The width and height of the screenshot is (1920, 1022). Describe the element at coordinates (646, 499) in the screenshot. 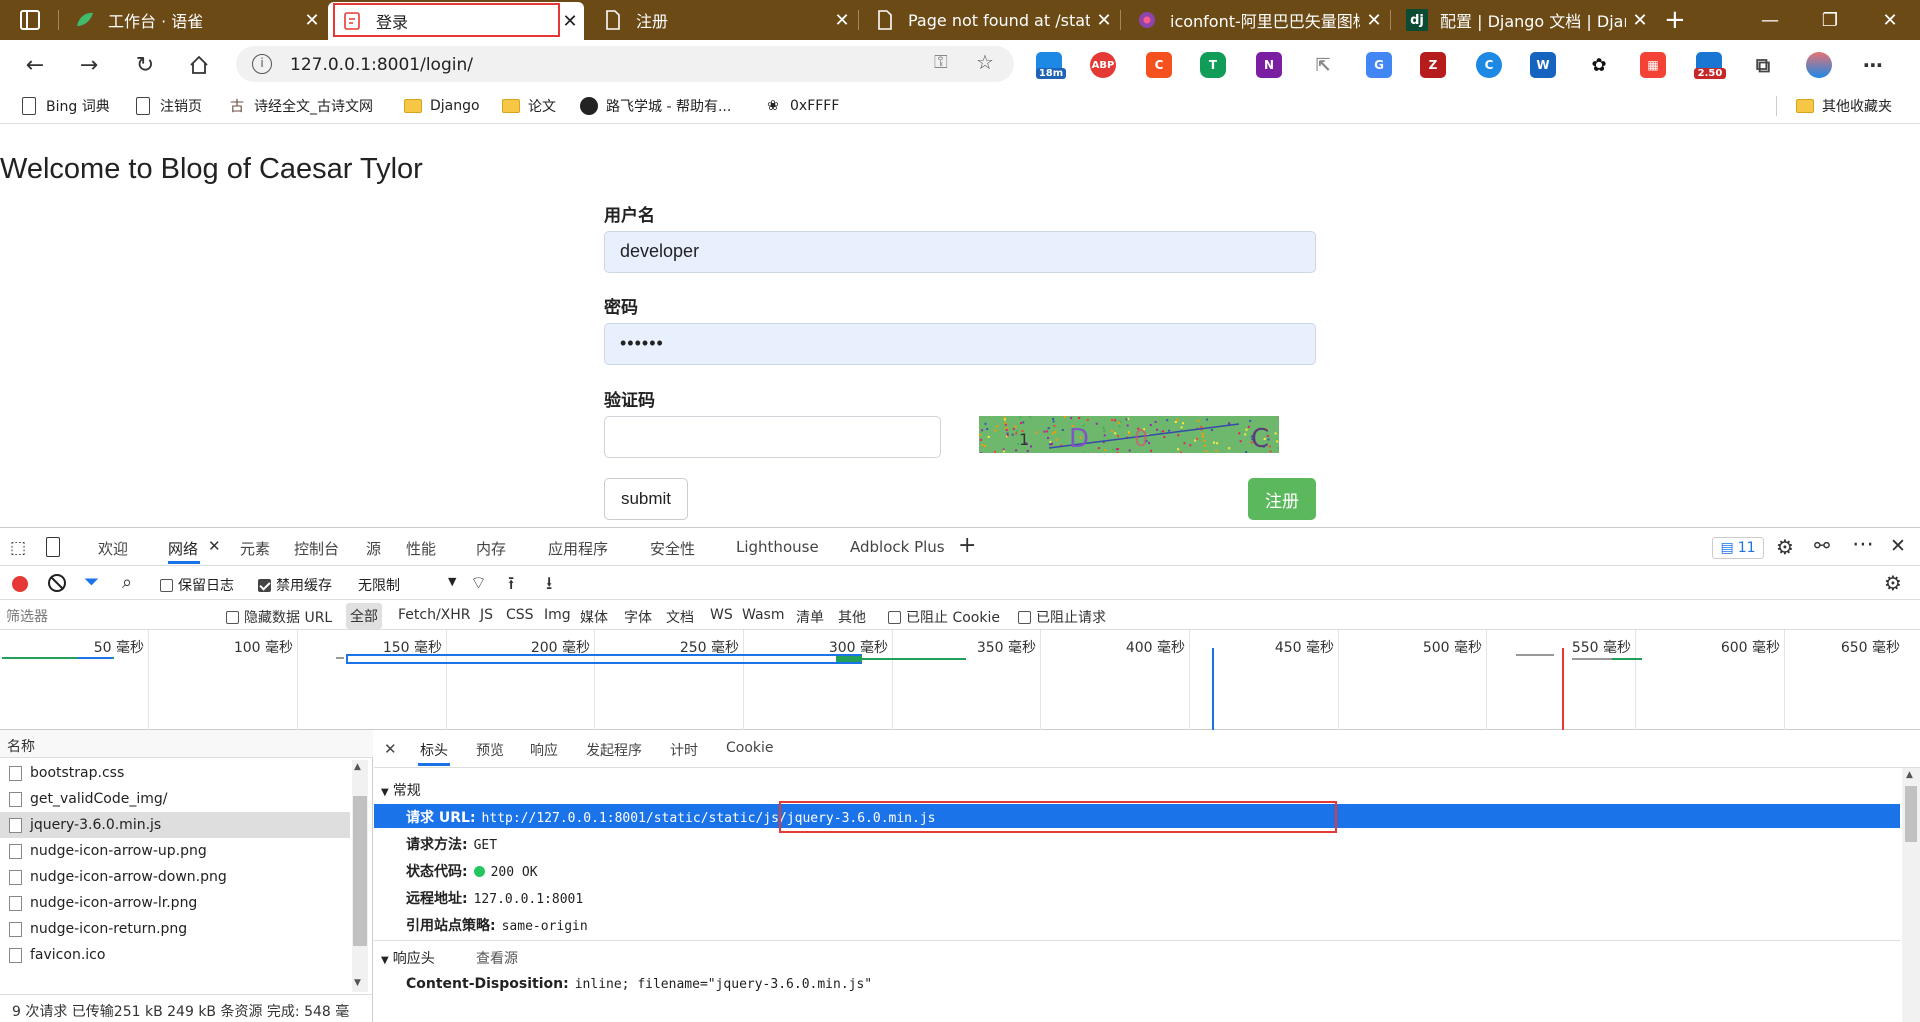

I see `submit-button: submit` at that location.